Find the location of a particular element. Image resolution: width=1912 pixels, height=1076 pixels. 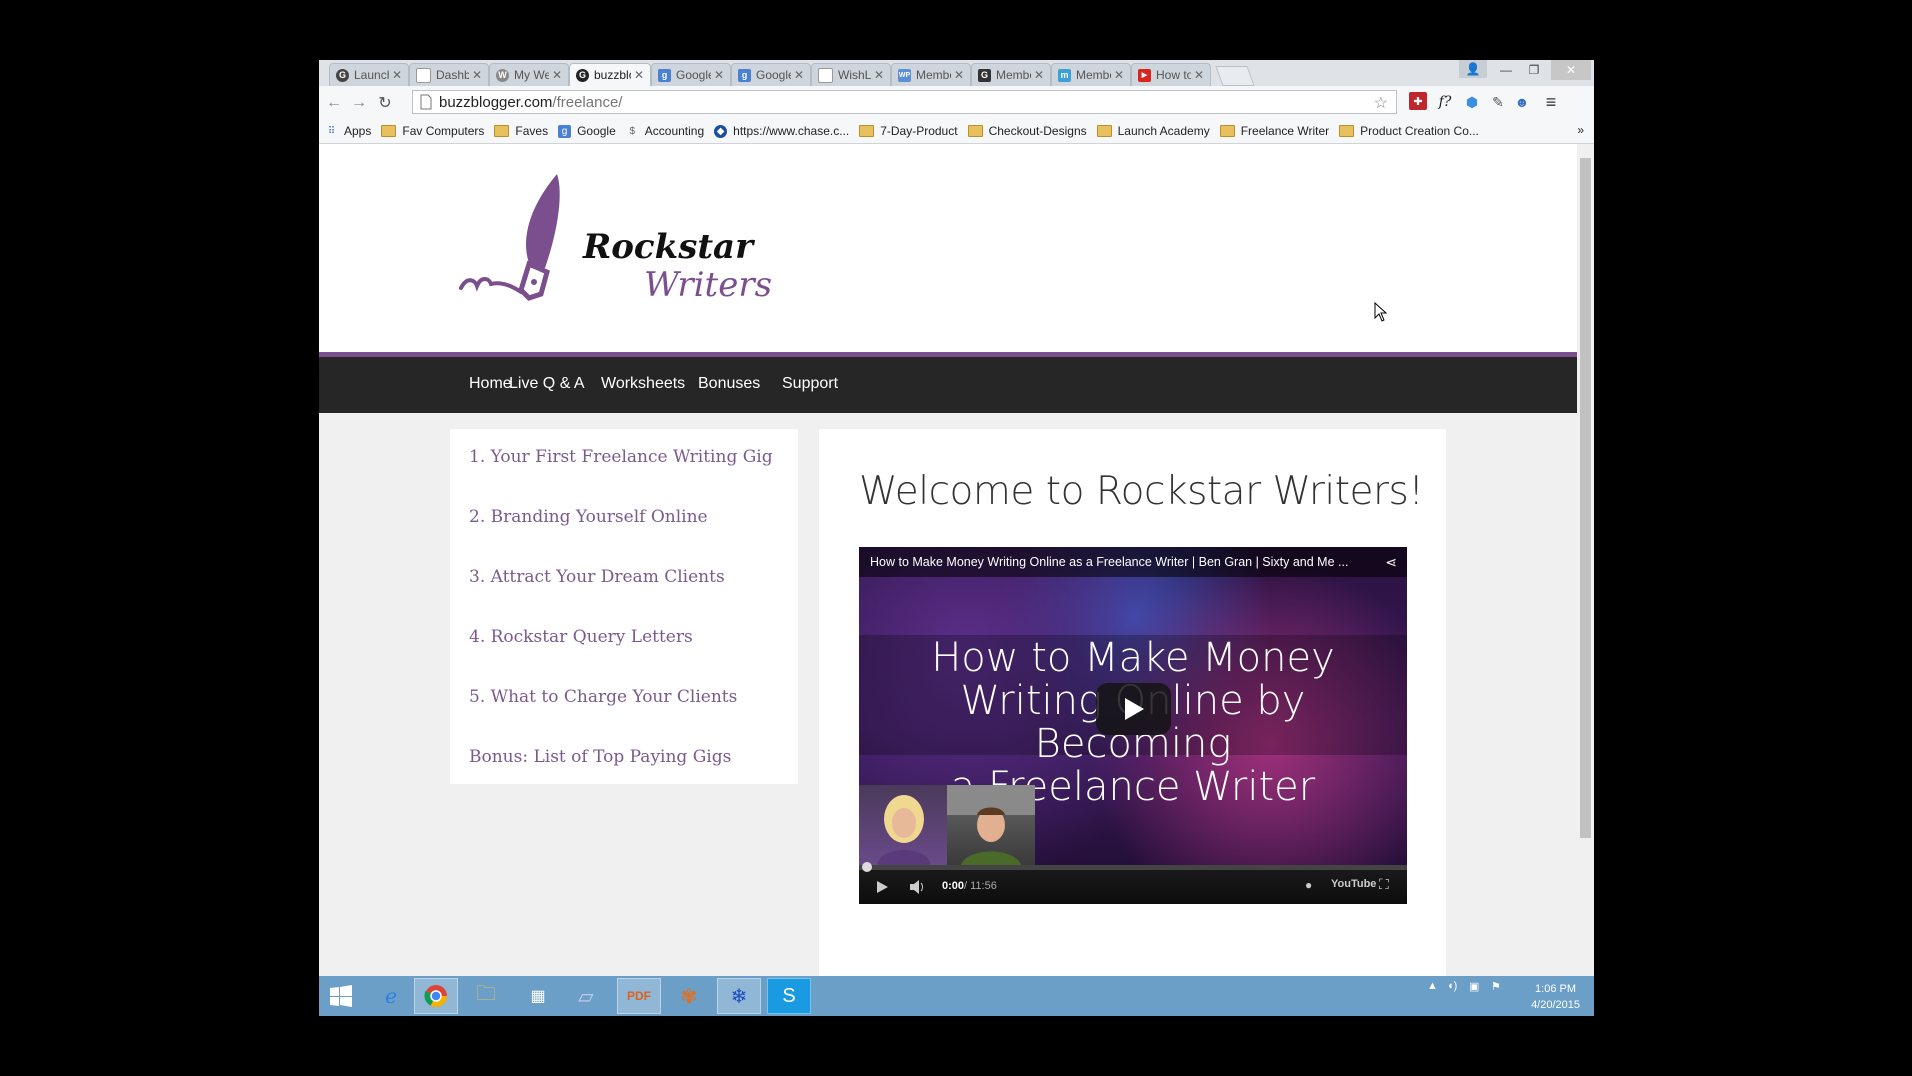

bookmark-checkout-designs: Checkout-Designs is located at coordinates (1027, 131).